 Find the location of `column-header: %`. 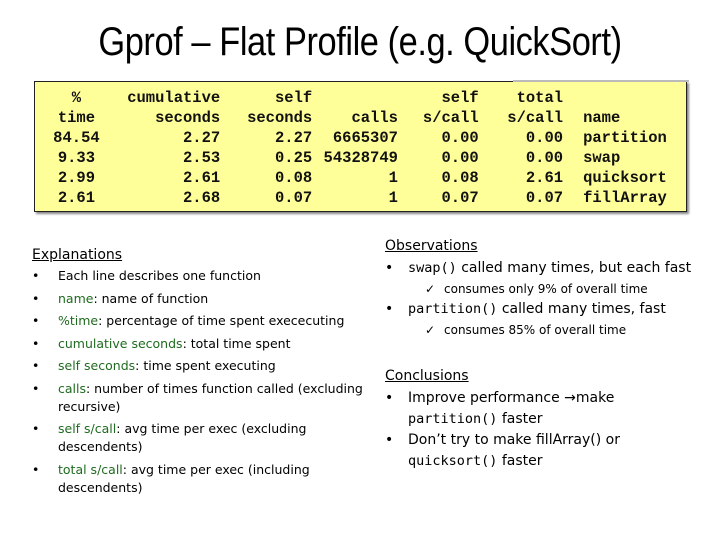

column-header: % is located at coordinates (76, 98).